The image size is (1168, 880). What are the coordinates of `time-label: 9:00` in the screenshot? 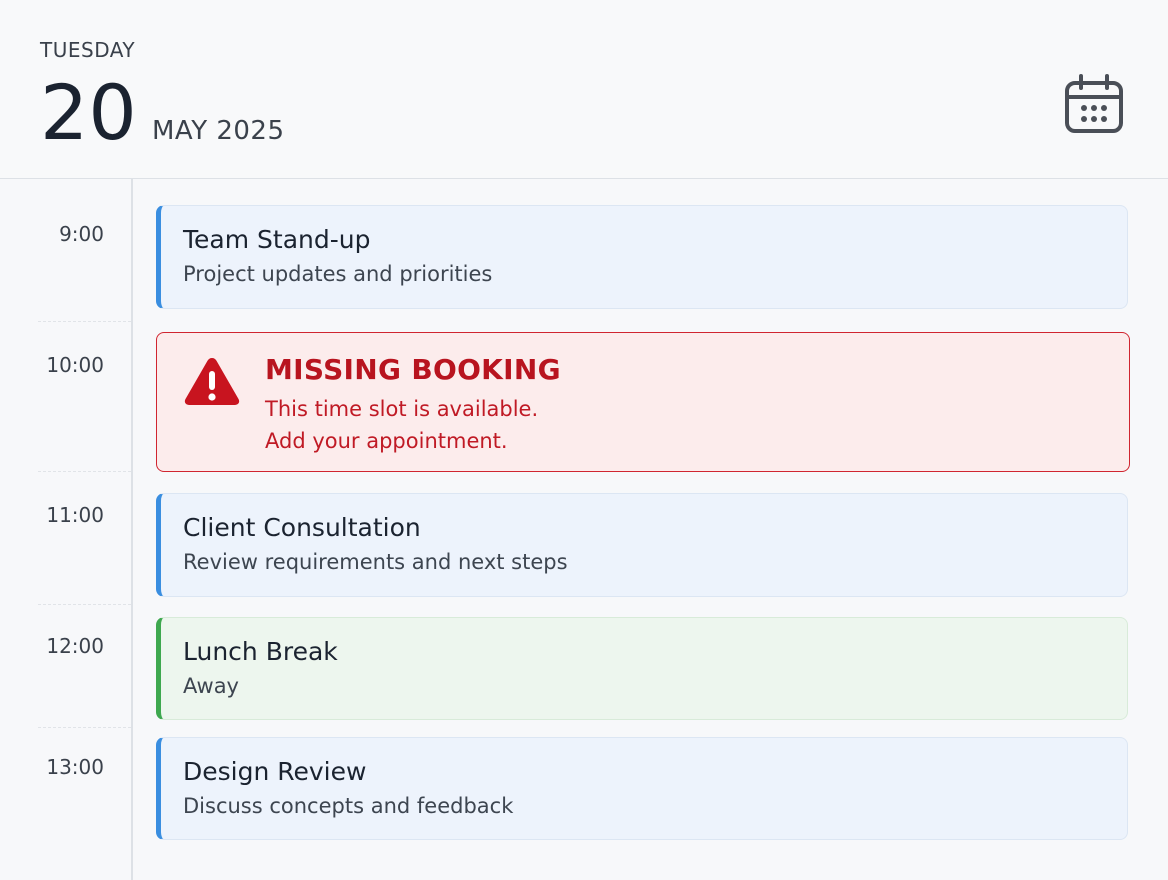 It's located at (81, 234).